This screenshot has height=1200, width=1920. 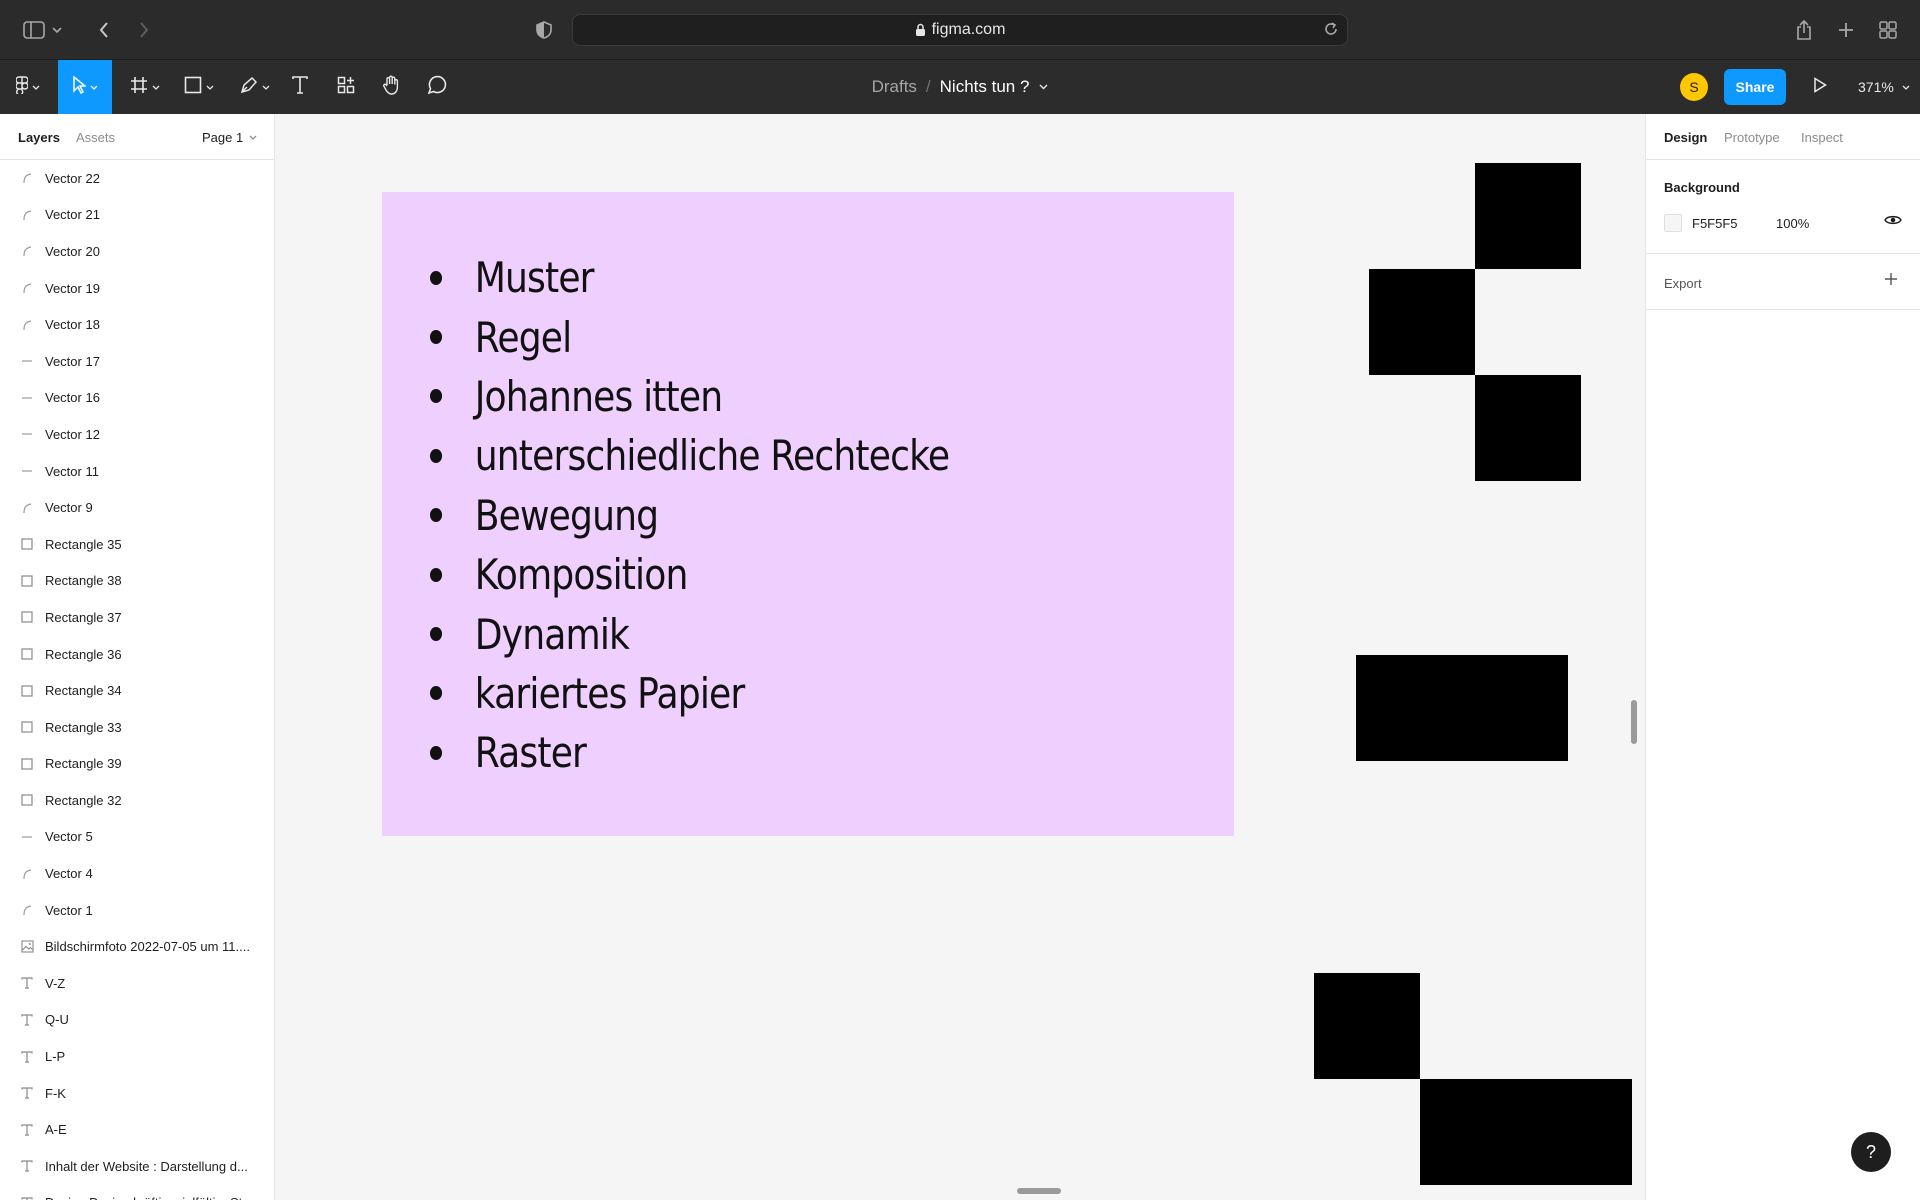 What do you see at coordinates (34, 30) in the screenshot?
I see `sidebar-toggle-icon` at bounding box center [34, 30].